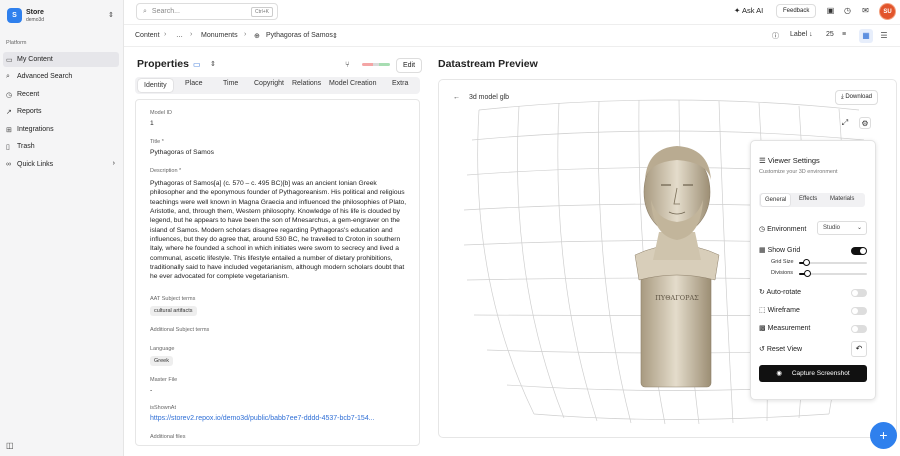 The image size is (900, 456). Describe the element at coordinates (884, 36) in the screenshot. I see `list-view-icon: ☰` at that location.